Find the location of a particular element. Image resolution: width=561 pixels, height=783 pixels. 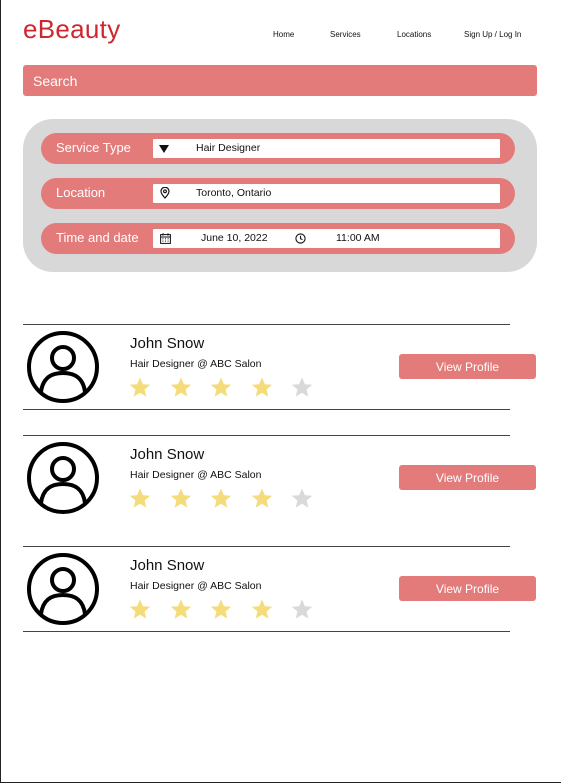

service-type-value: Hair Designer is located at coordinates (228, 148).